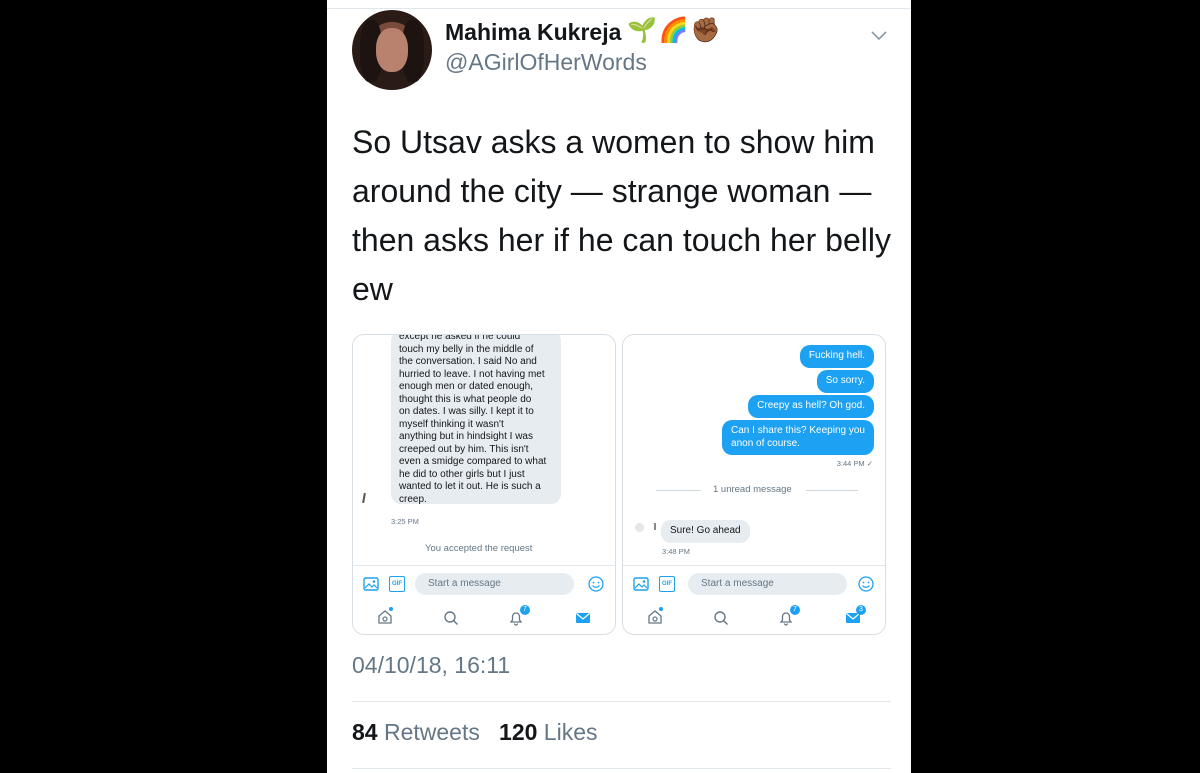 This screenshot has height=773, width=1200. Describe the element at coordinates (752, 489) in the screenshot. I see `unread-divider: 1 unread message` at that location.